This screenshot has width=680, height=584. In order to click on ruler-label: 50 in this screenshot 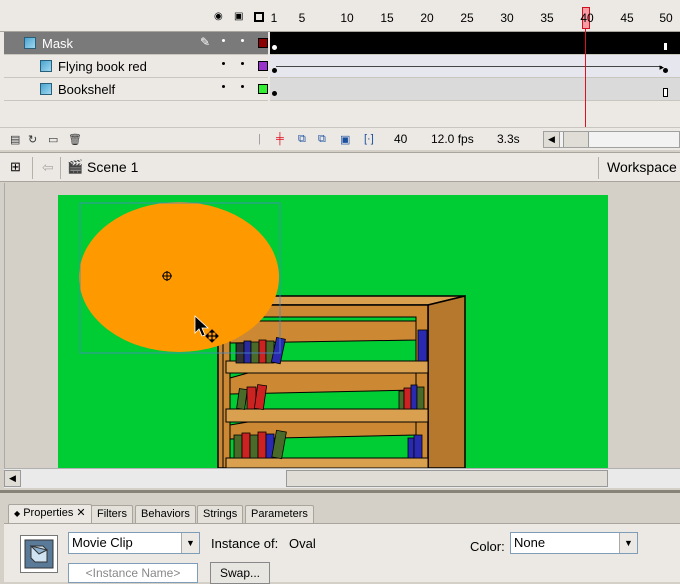, I will do `click(666, 18)`.